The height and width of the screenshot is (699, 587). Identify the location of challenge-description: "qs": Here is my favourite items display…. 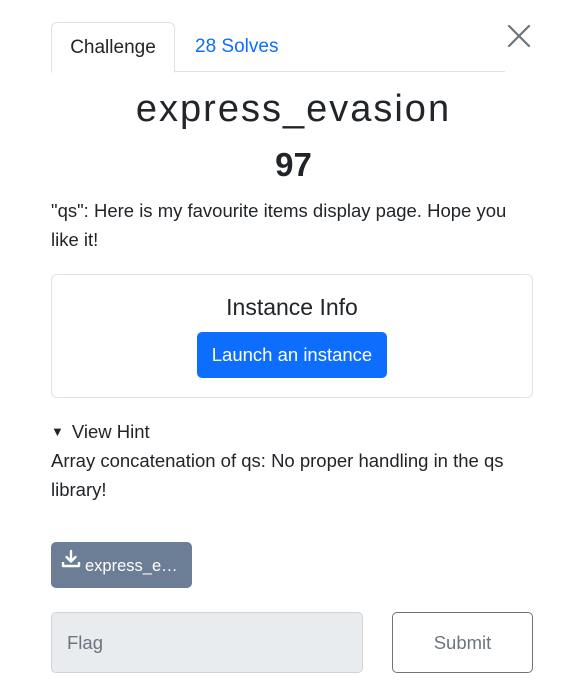
(279, 225).